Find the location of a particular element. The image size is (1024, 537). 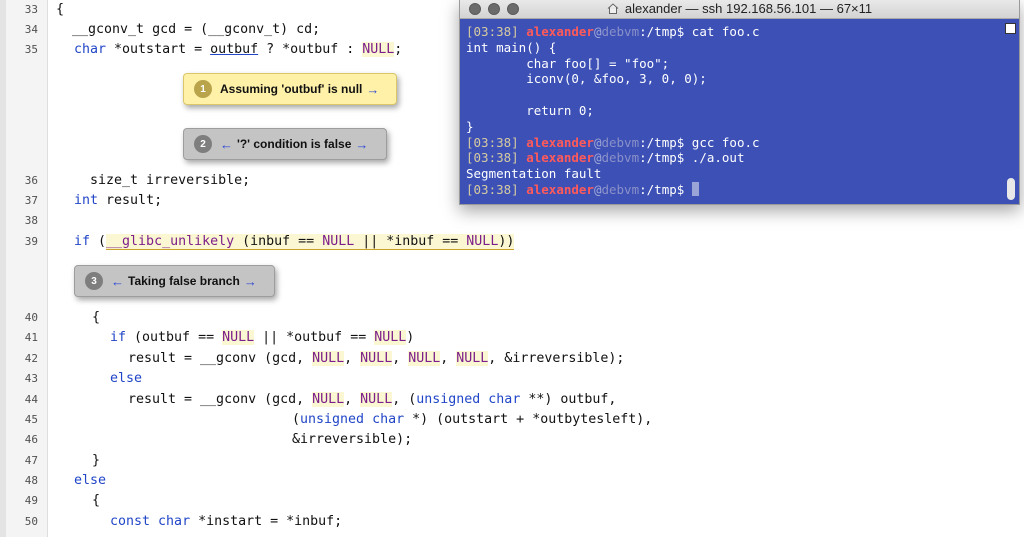

text-cursor is located at coordinates (695, 188).